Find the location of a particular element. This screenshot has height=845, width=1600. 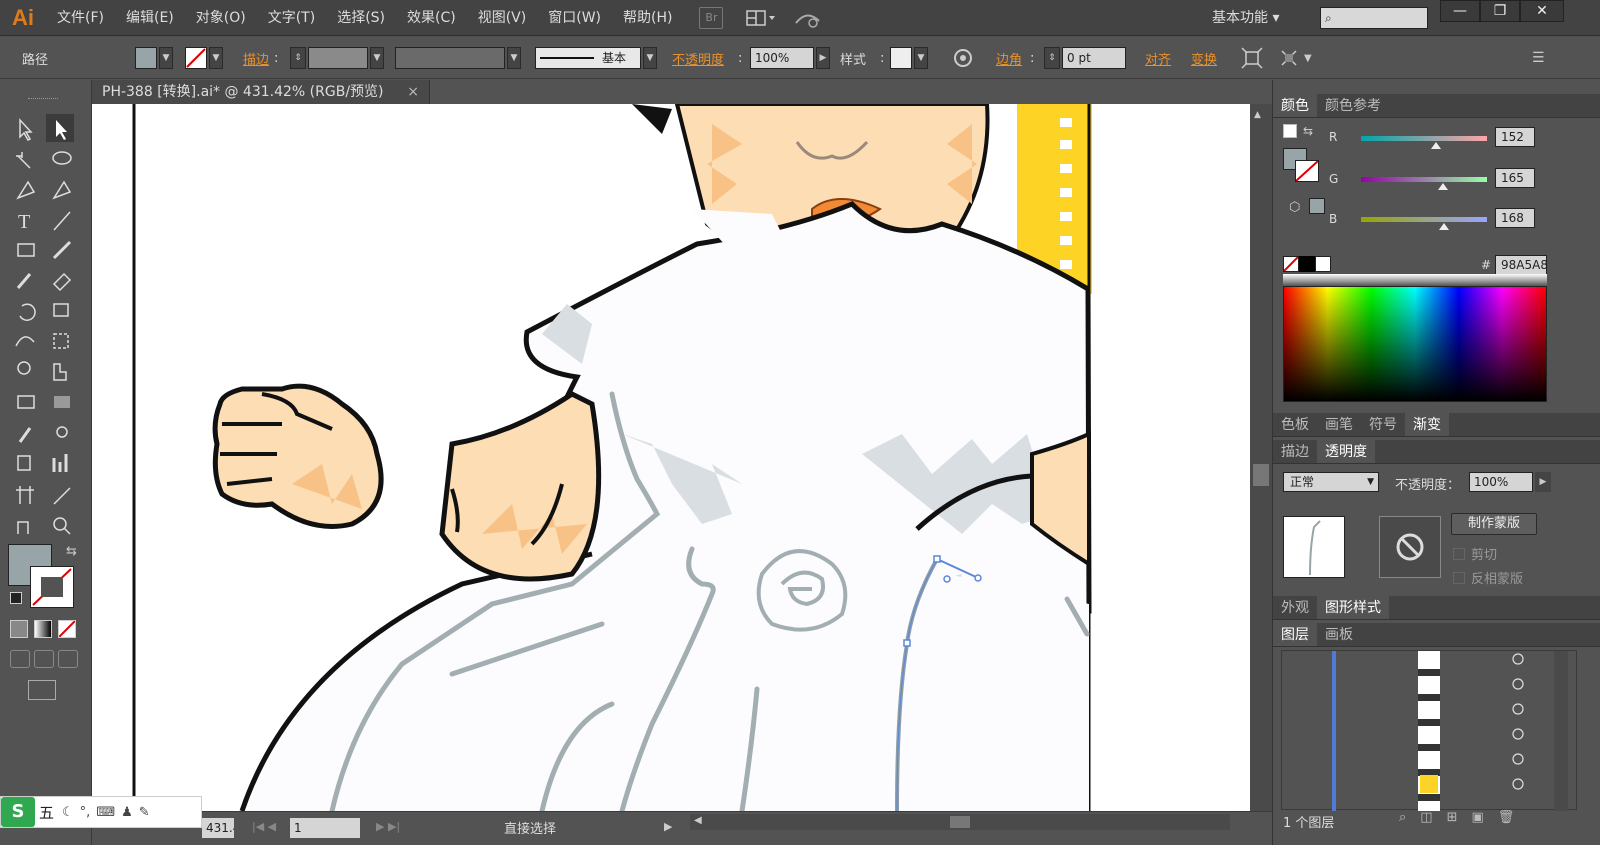

tab-appearance: 外观 is located at coordinates (1295, 607).